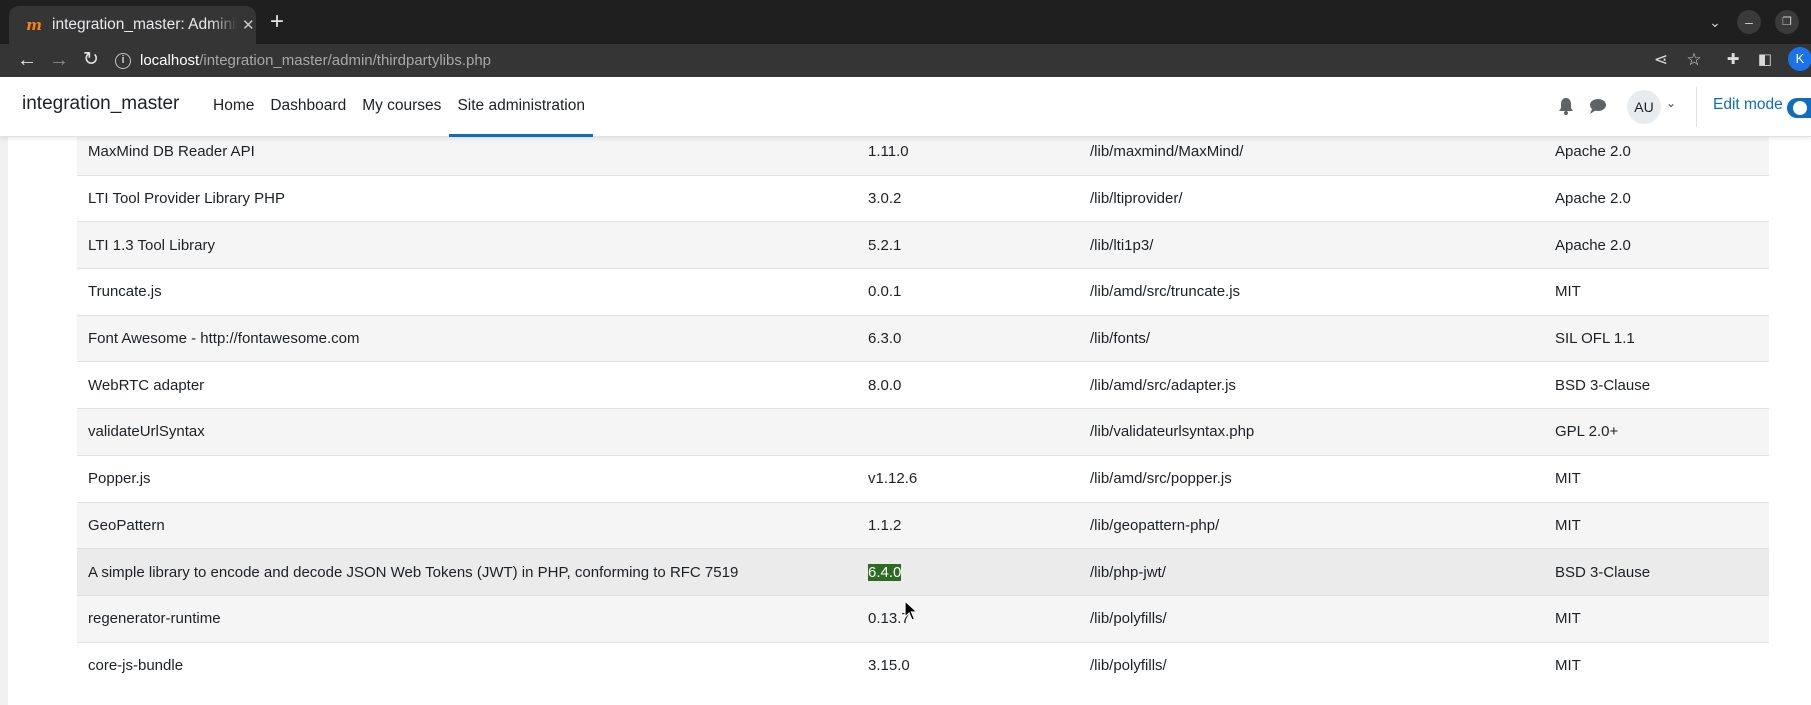  I want to click on new-tab-button: +, so click(277, 22).